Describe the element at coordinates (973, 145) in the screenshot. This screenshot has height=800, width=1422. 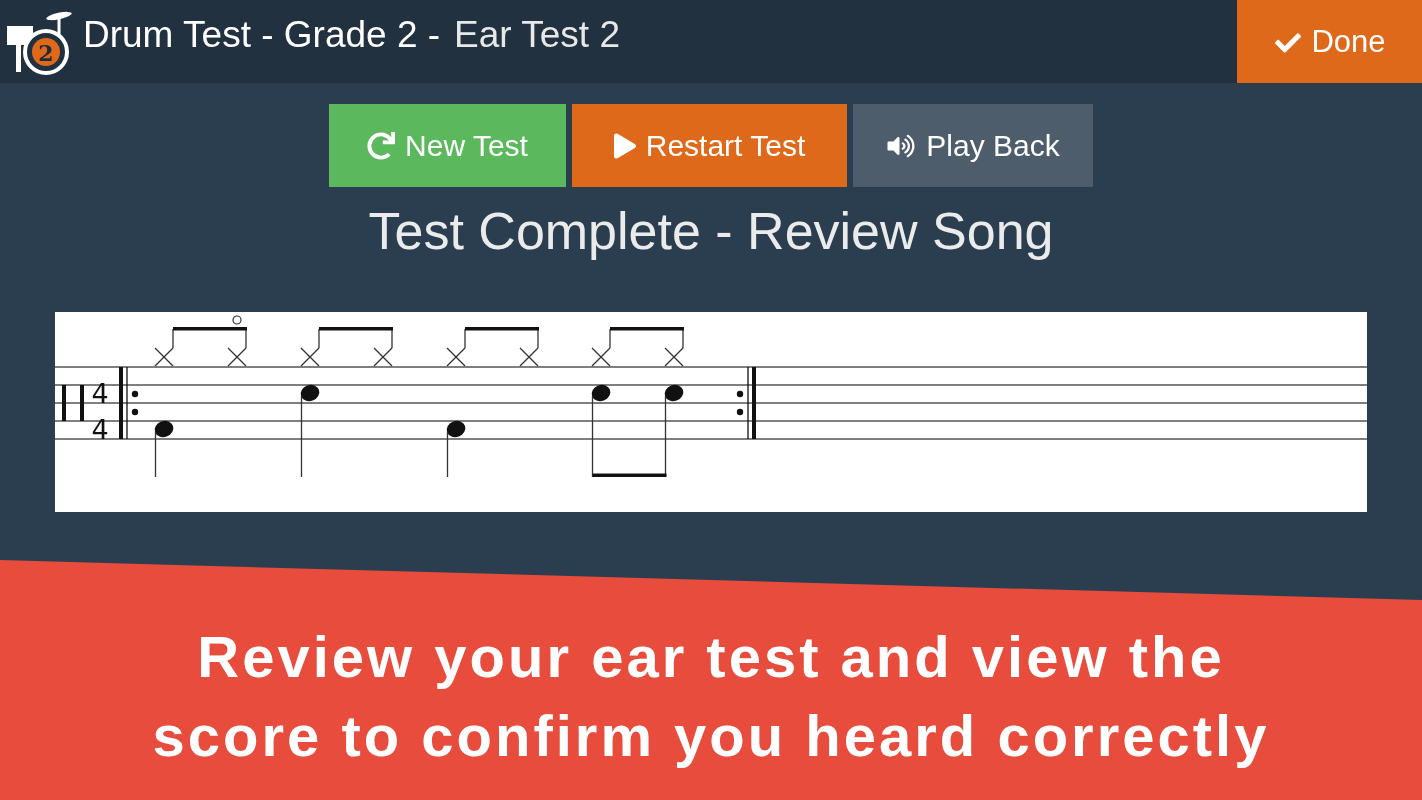
I see `play-back-button: Play Back` at that location.